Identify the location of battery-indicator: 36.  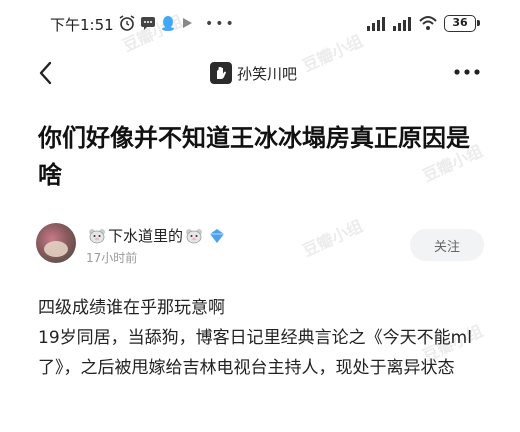
(462, 23).